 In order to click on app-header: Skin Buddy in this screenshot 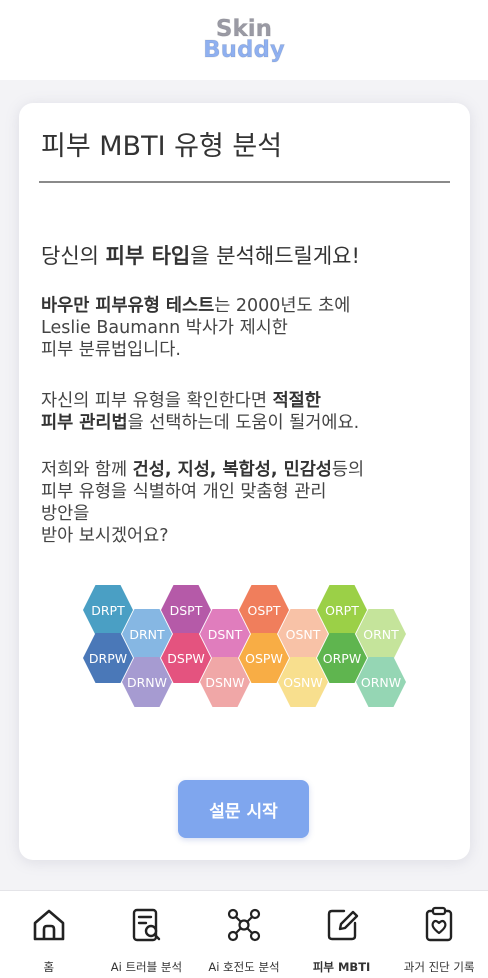, I will do `click(244, 40)`.